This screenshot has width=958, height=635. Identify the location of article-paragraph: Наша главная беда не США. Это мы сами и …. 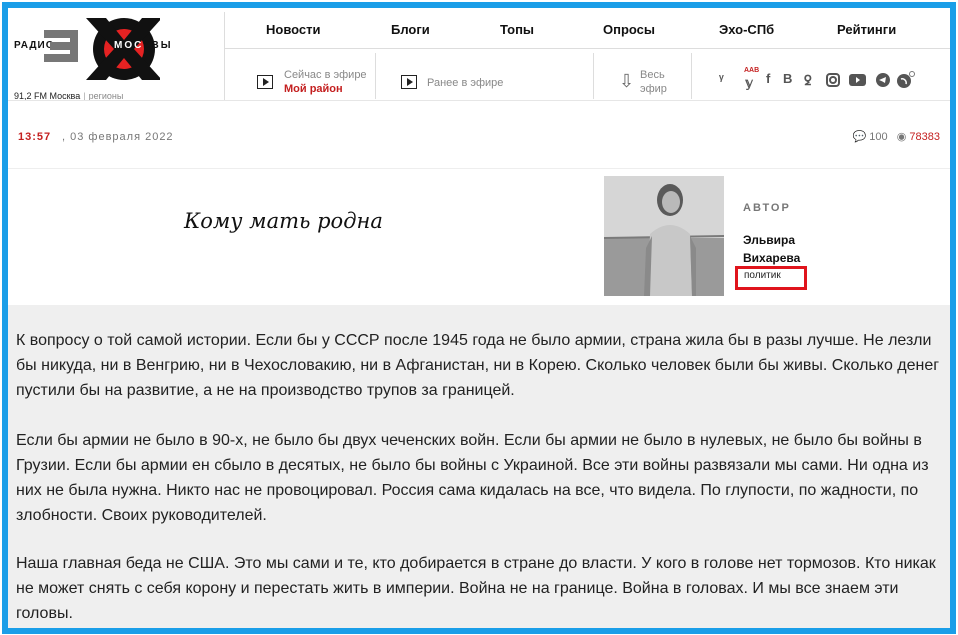
(476, 588).